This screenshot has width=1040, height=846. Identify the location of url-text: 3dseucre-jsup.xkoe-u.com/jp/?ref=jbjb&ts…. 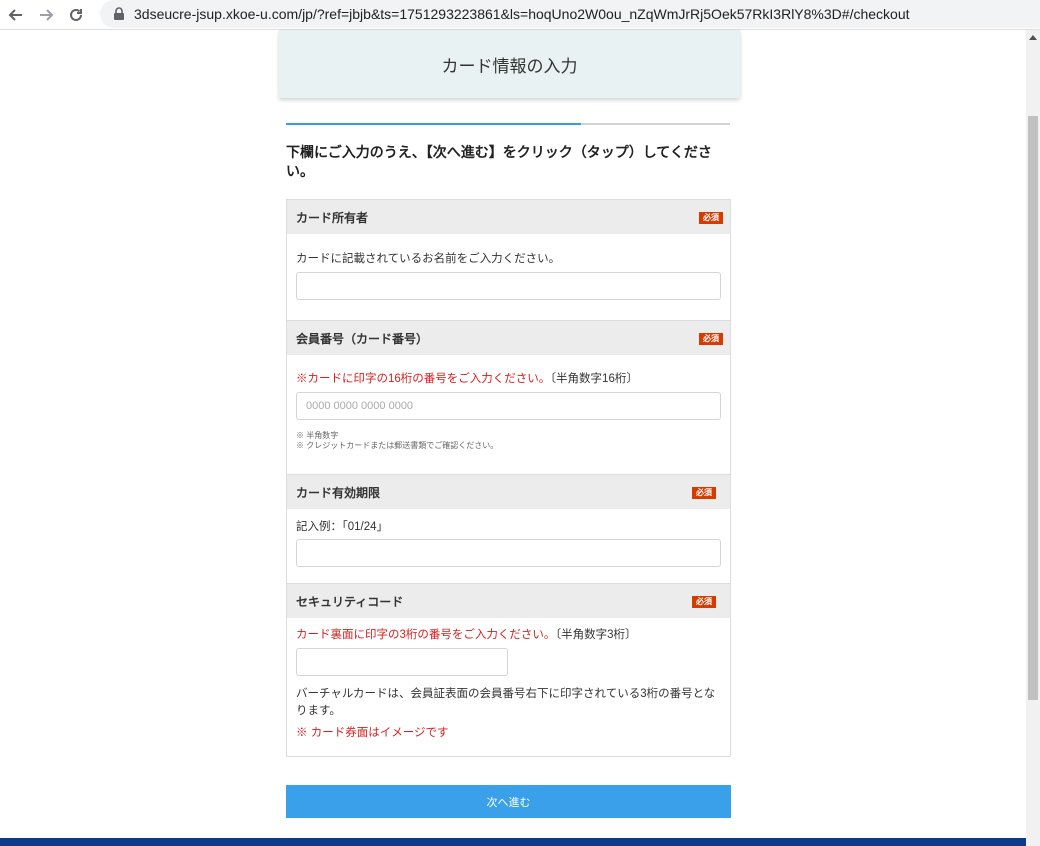
(522, 14).